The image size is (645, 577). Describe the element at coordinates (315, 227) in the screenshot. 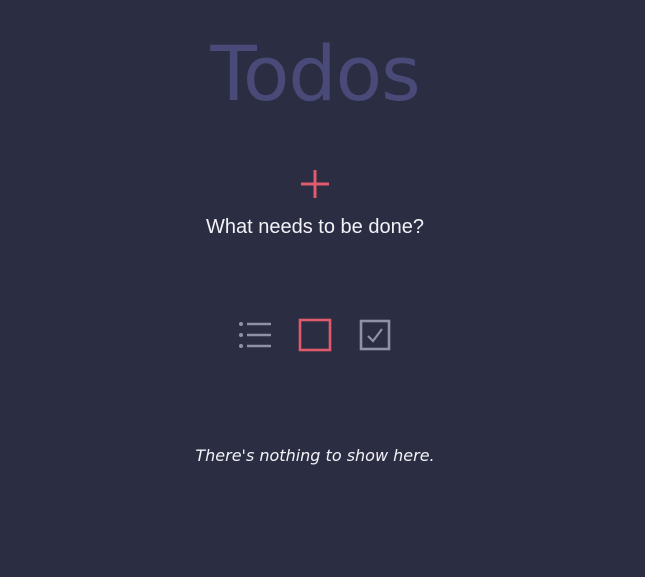

I see `new-todo-input` at that location.